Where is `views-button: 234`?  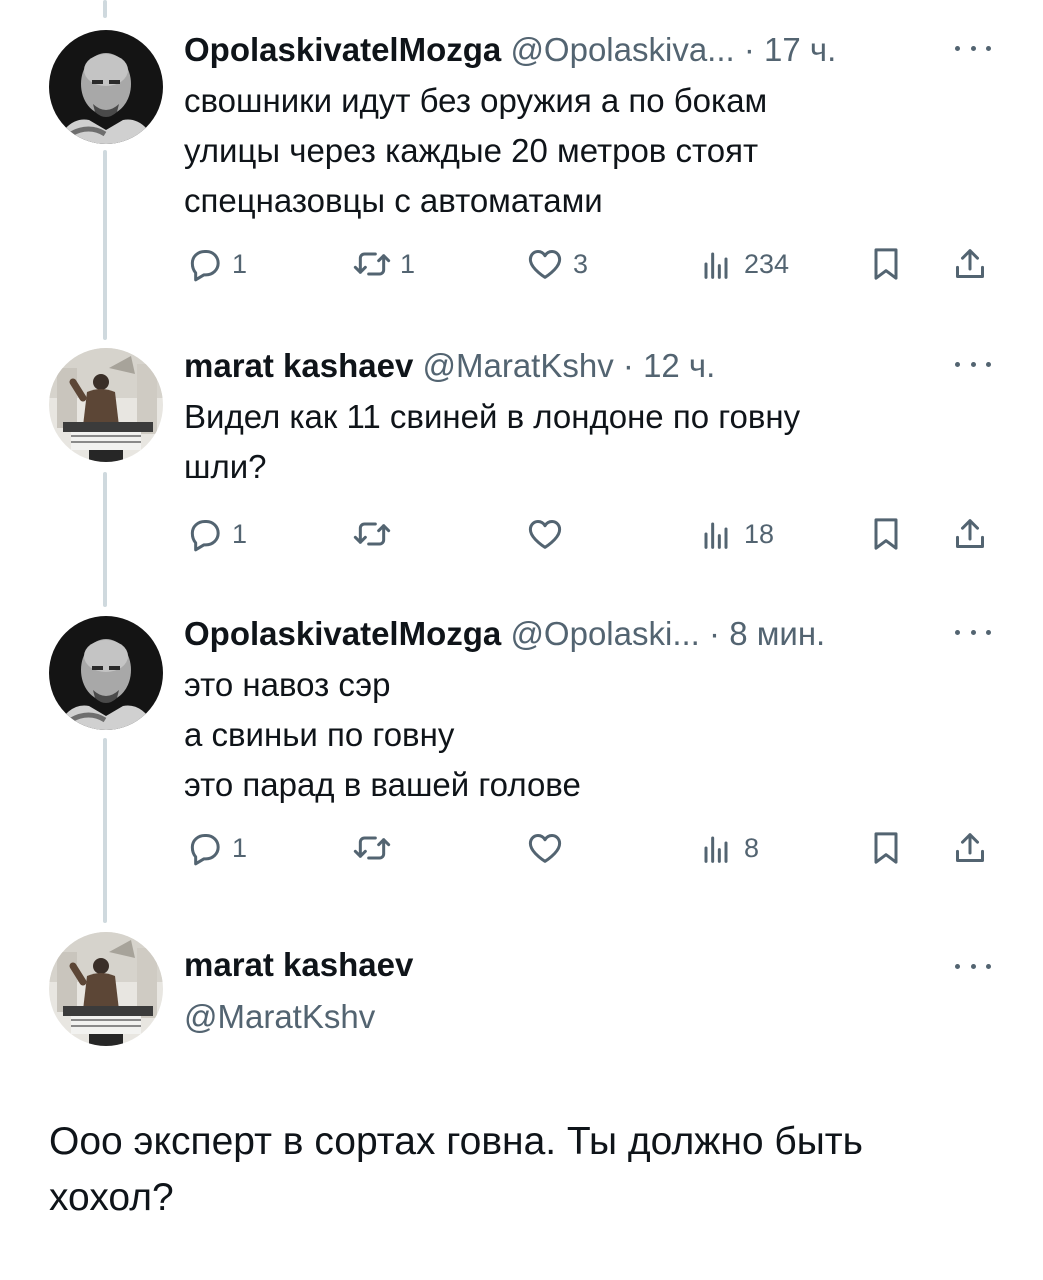 views-button: 234 is located at coordinates (742, 264).